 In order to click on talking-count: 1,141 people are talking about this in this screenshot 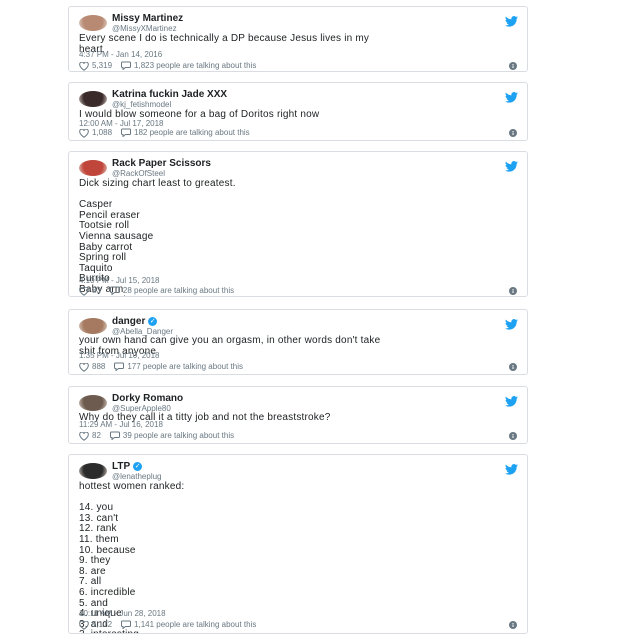, I will do `click(195, 624)`.